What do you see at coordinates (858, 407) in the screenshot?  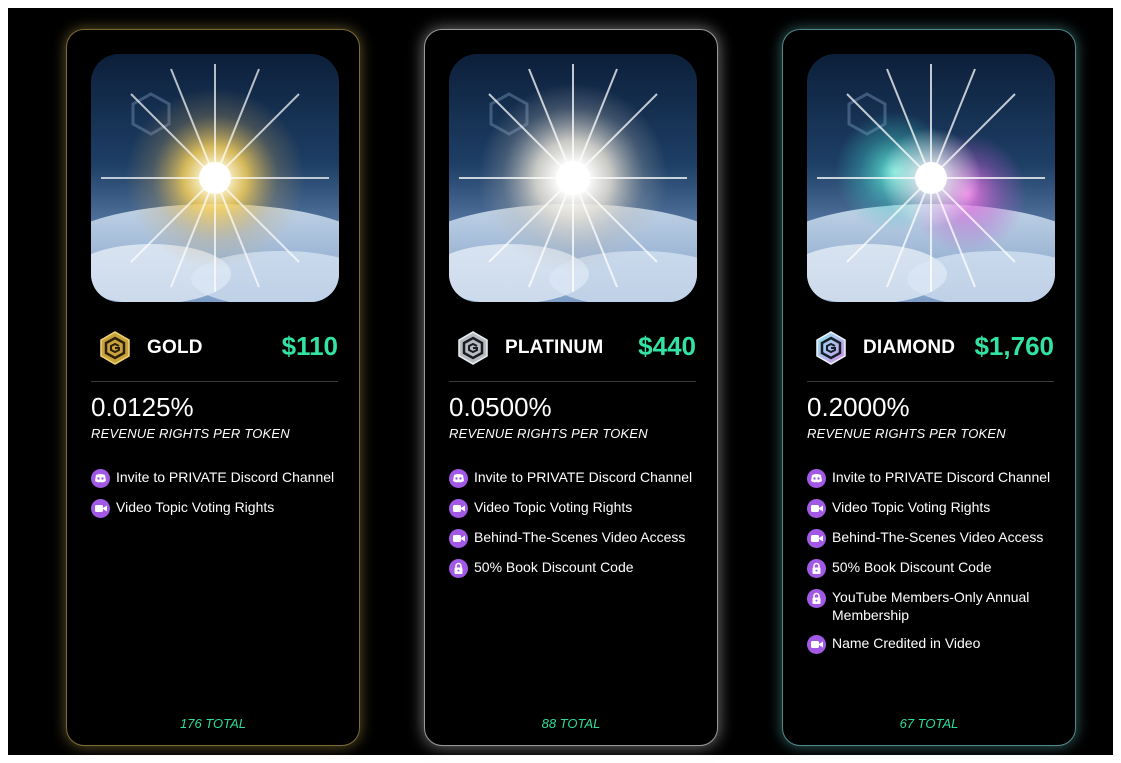 I see `revenue-percentage: 0.2000%` at bounding box center [858, 407].